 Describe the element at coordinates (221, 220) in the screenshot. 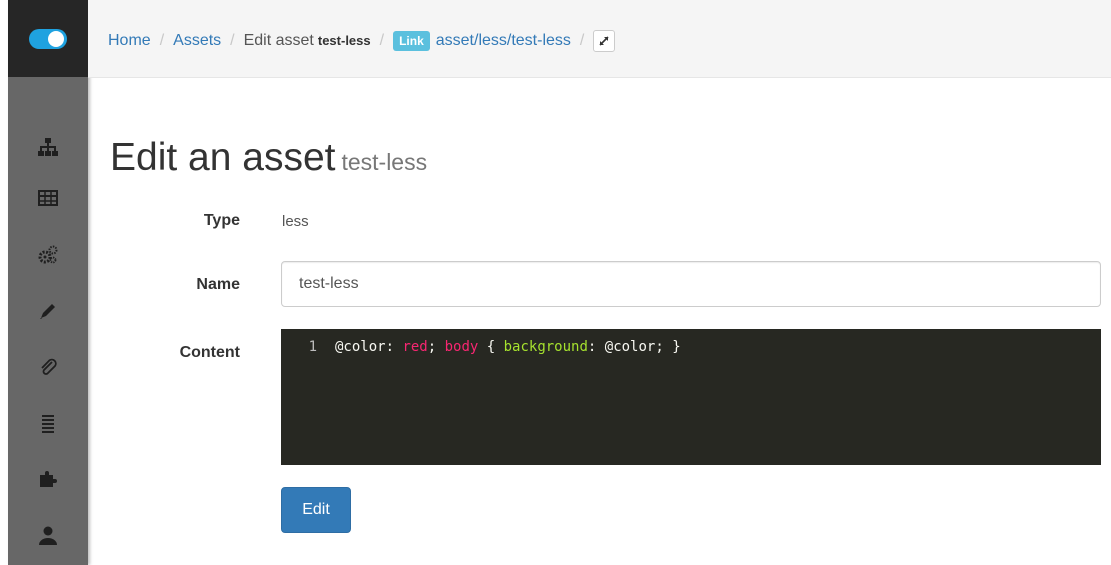

I see `type-label: Type` at that location.